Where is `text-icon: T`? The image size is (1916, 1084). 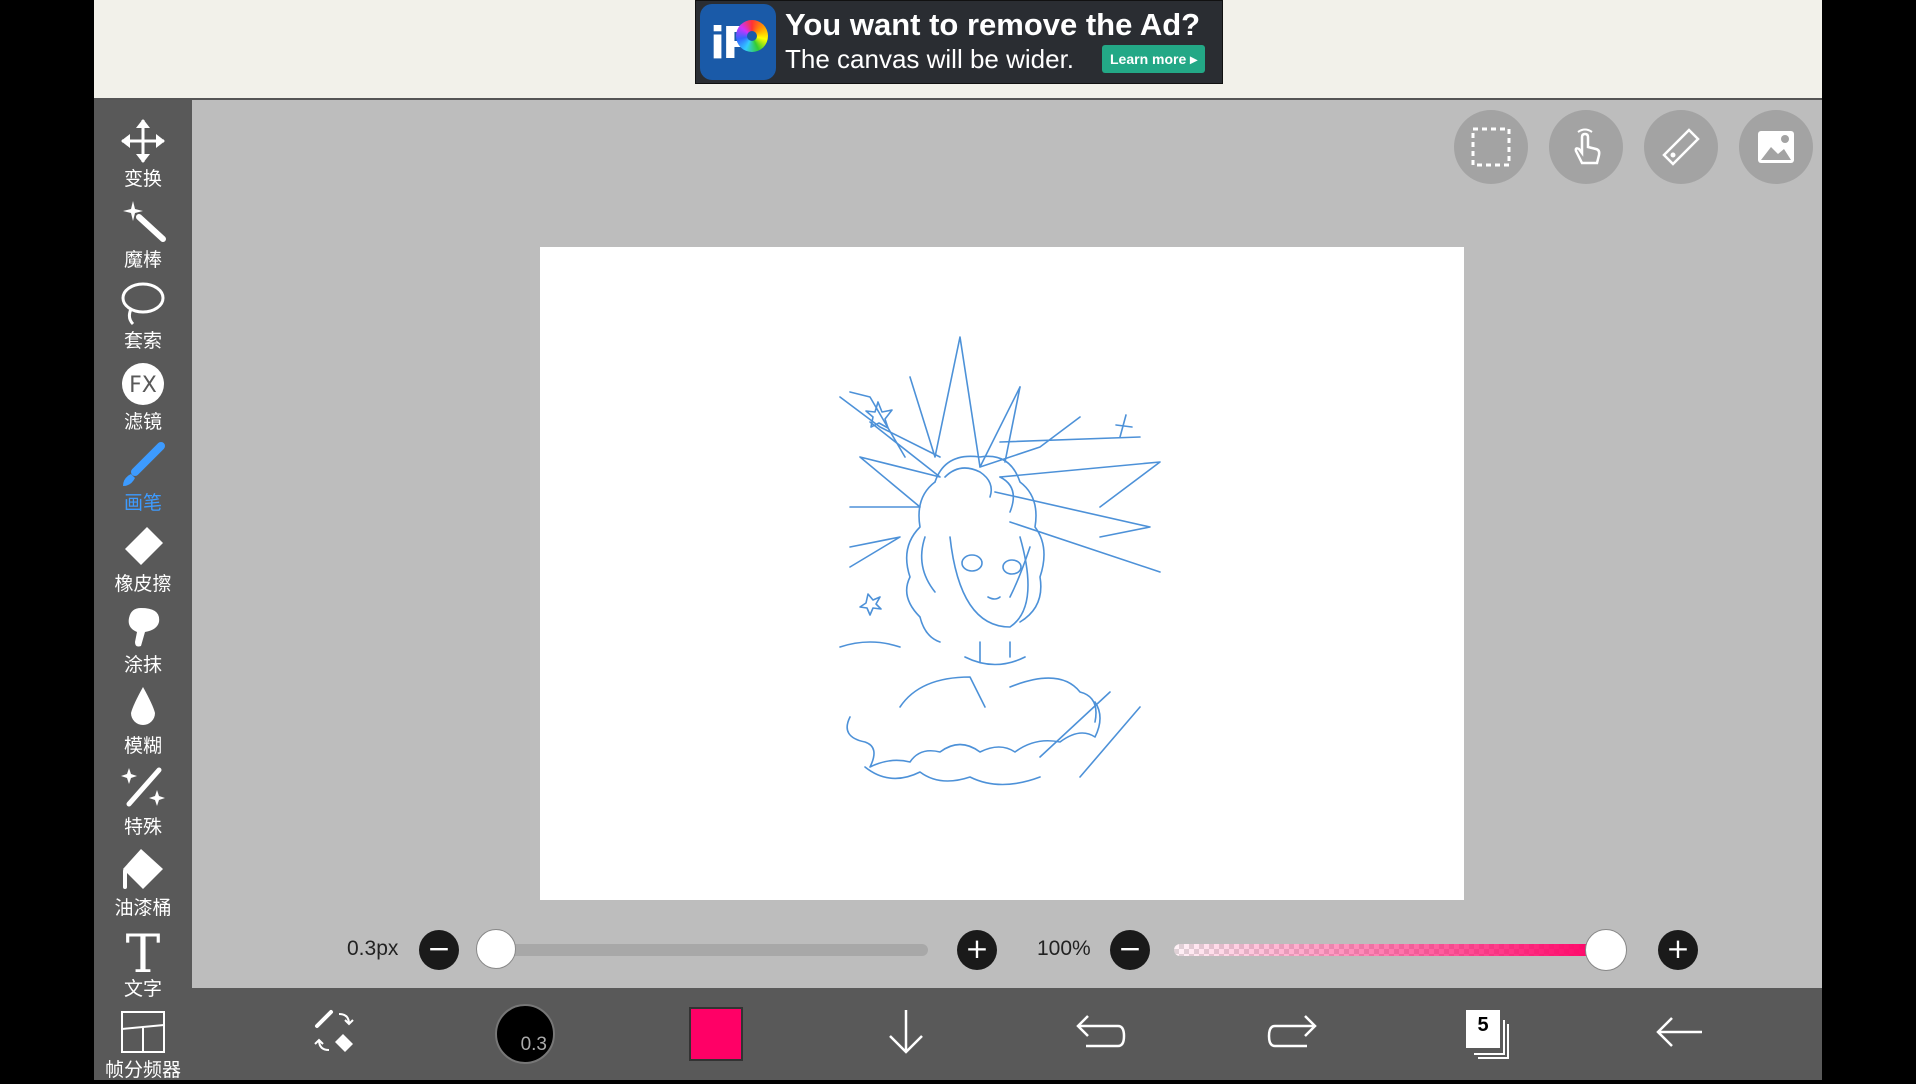
text-icon: T is located at coordinates (143, 951).